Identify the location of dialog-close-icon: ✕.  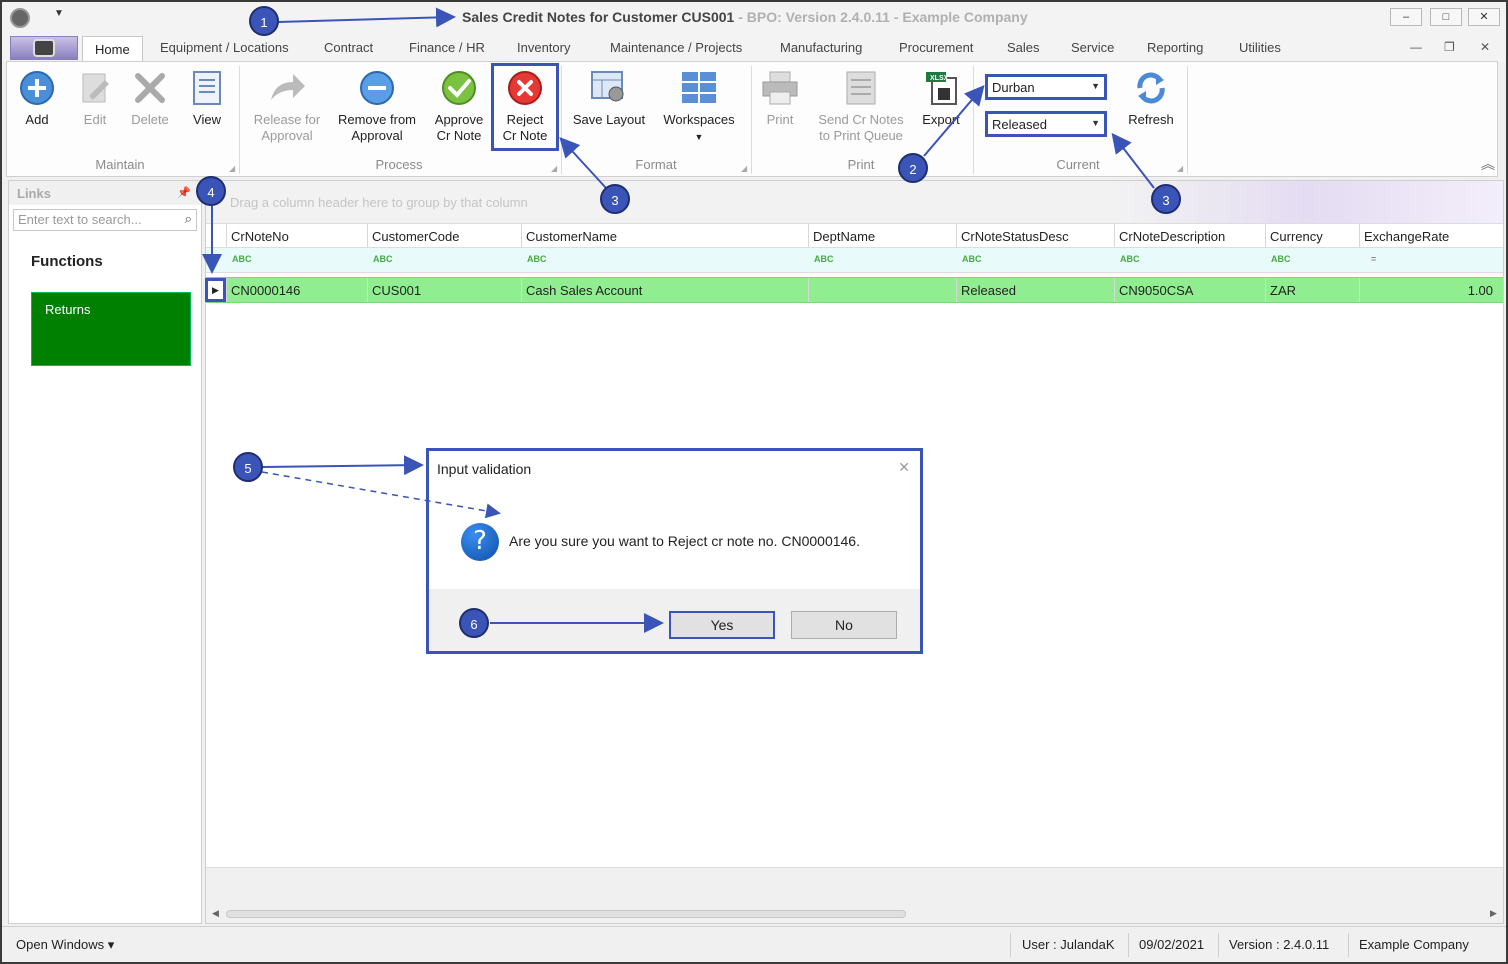
(904, 467).